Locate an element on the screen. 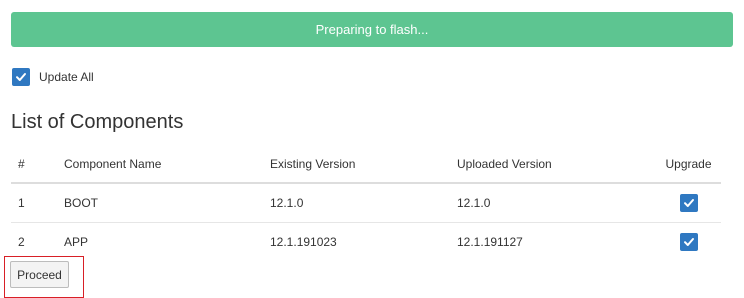 This screenshot has height=298, width=744. component-name: BOOT is located at coordinates (167, 203).